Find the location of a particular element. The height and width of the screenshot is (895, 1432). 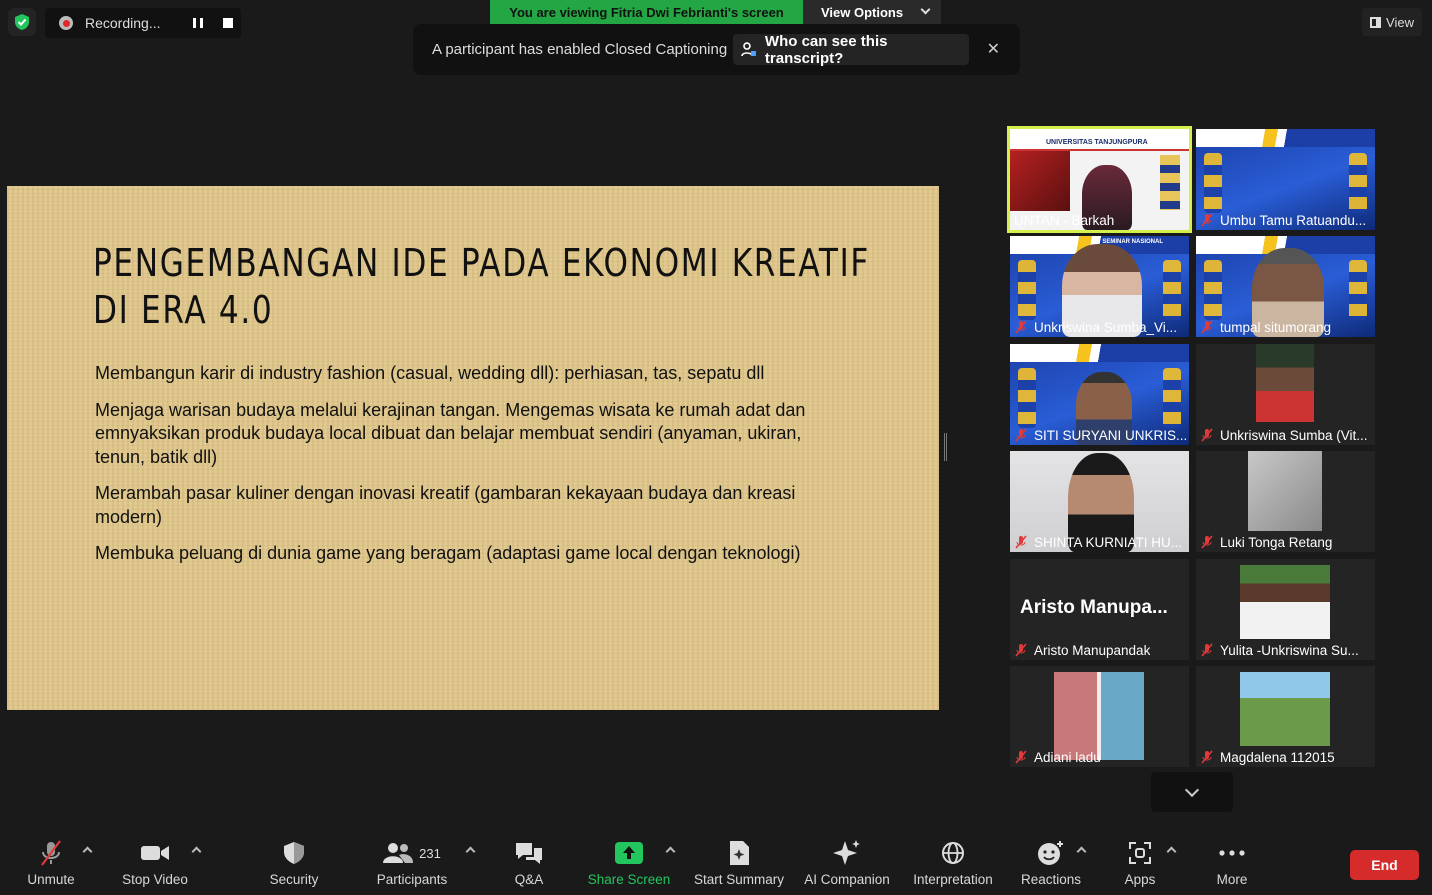

stop-video-button: Stop Video is located at coordinates (155, 864).